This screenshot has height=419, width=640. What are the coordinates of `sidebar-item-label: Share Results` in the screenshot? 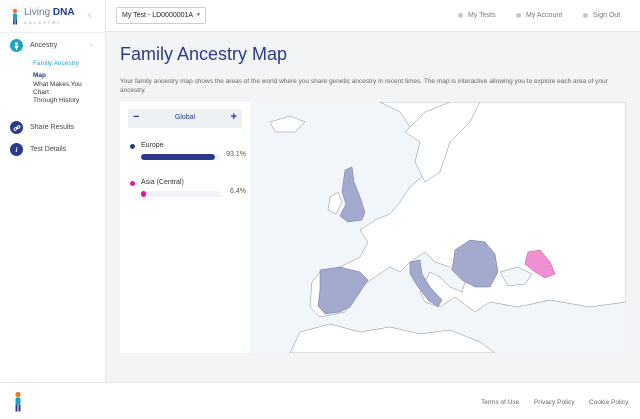 It's located at (52, 127).